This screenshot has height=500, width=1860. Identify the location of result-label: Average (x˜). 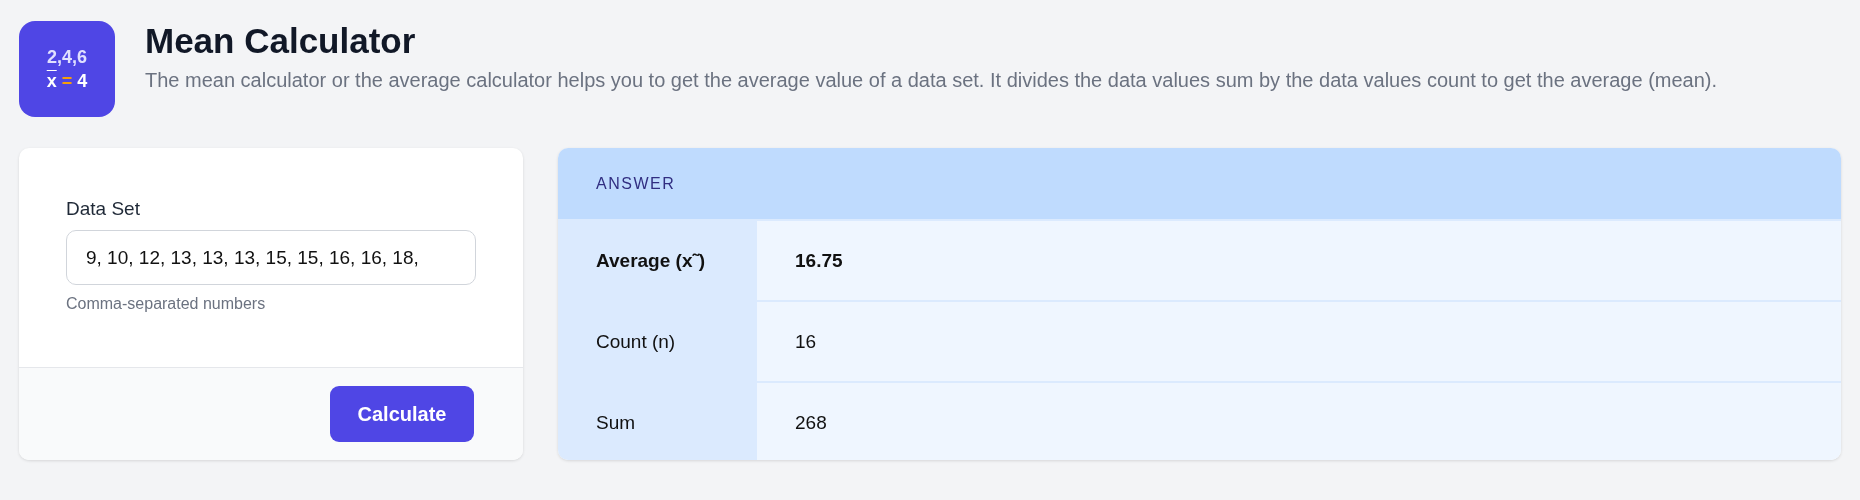
(651, 260).